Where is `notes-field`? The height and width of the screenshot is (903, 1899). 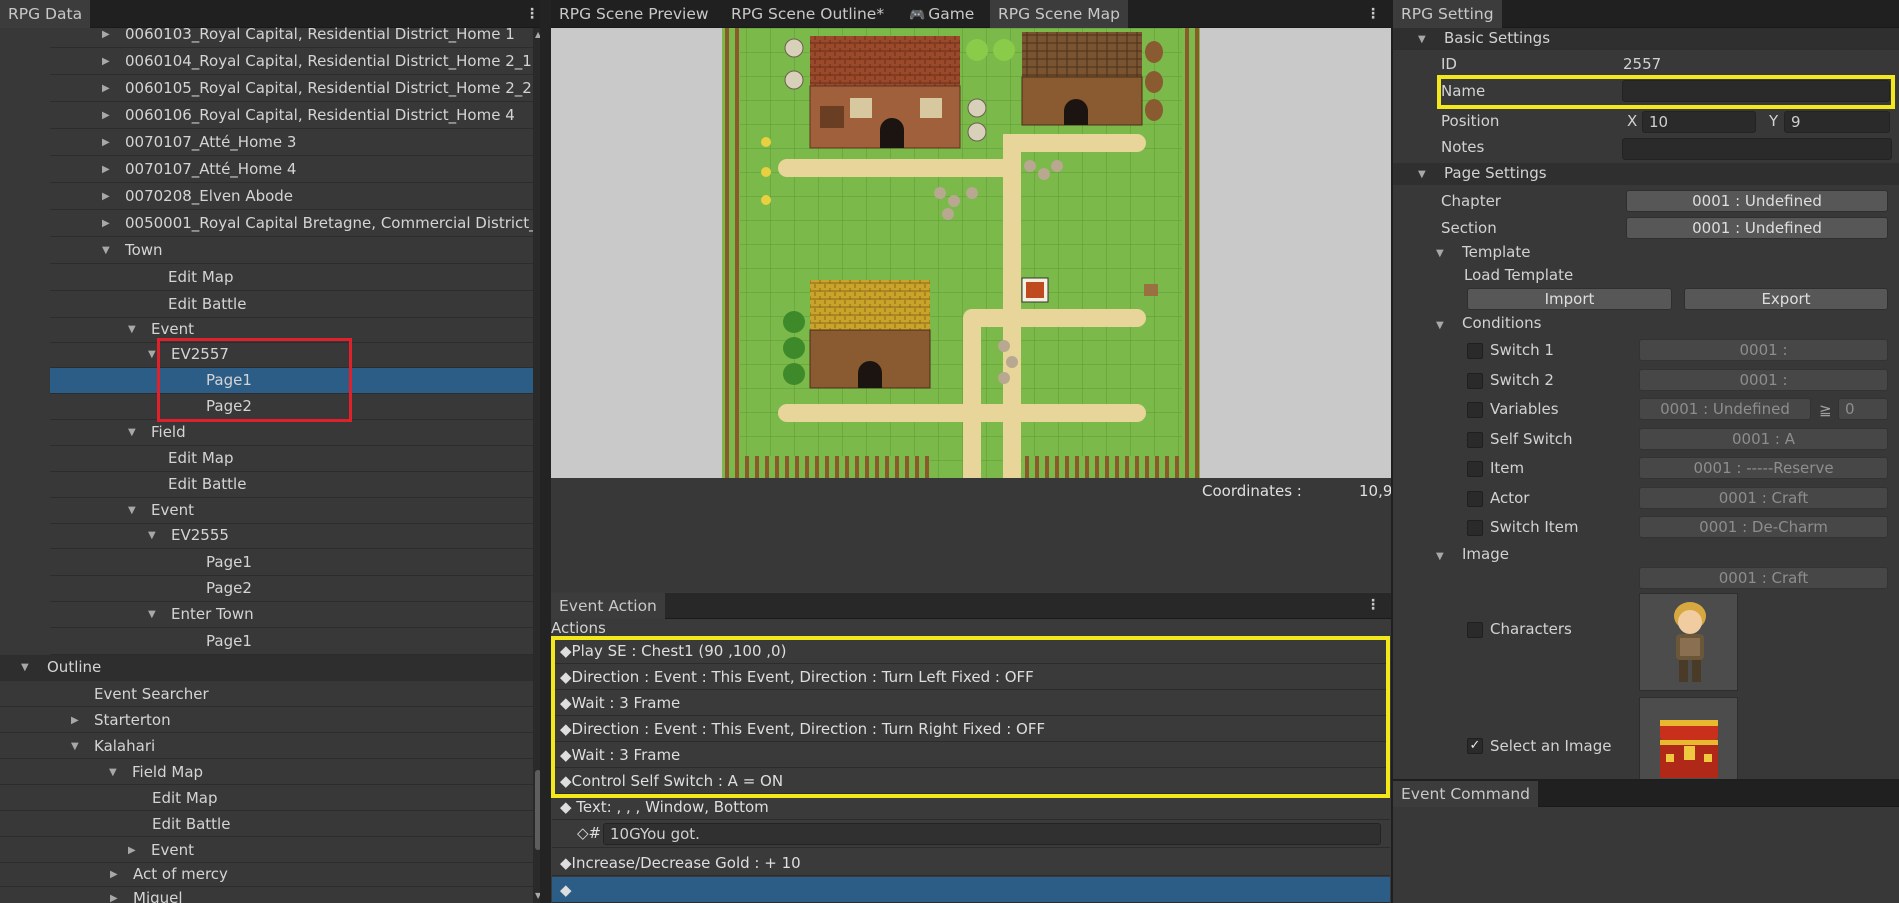 notes-field is located at coordinates (1757, 149).